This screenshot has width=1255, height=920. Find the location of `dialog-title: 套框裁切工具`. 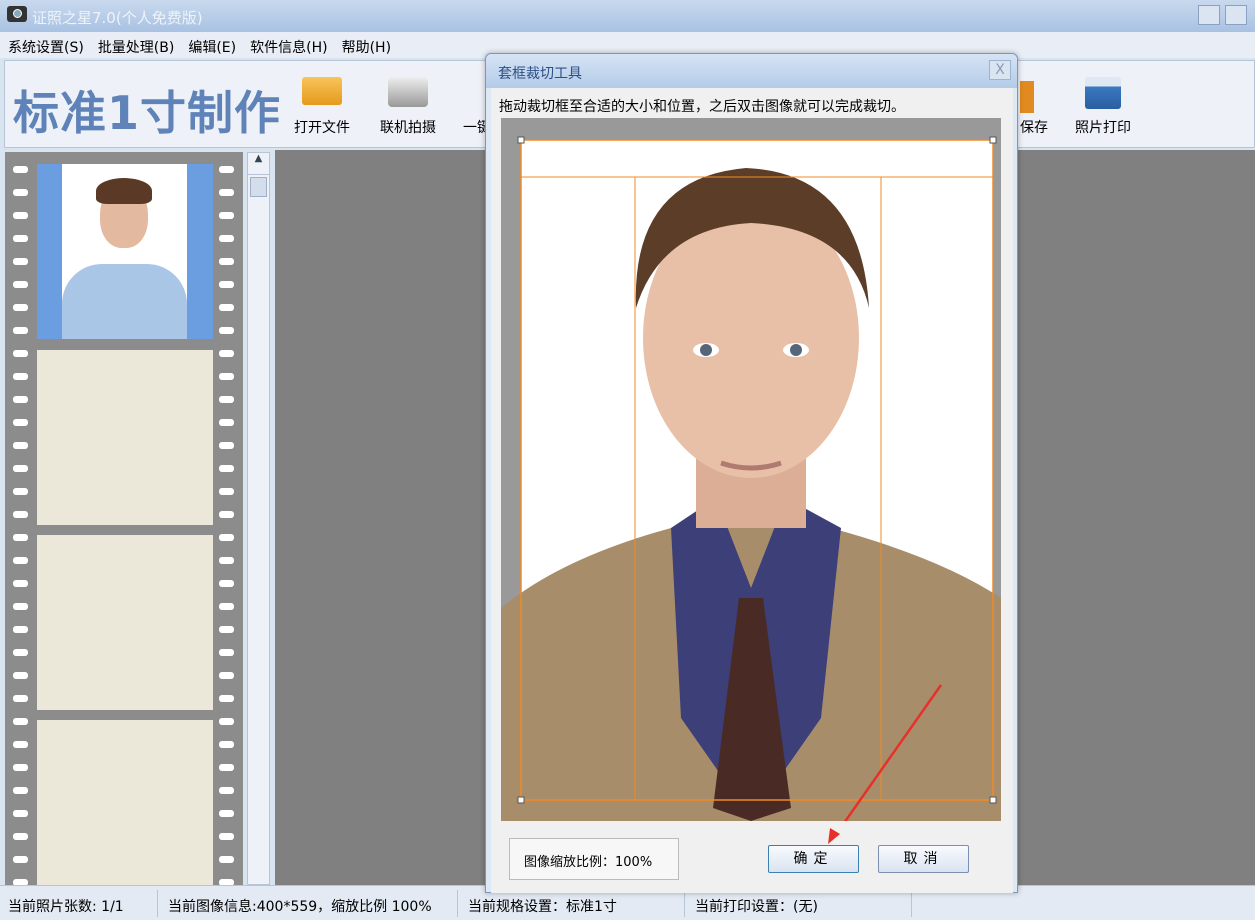

dialog-title: 套框裁切工具 is located at coordinates (540, 74).